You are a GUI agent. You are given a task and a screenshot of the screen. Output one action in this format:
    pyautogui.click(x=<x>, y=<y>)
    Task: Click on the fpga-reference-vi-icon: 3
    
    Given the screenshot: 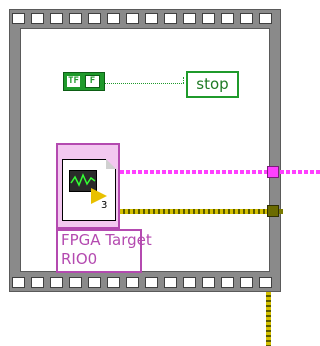 What is the action you would take?
    pyautogui.click(x=88, y=186)
    